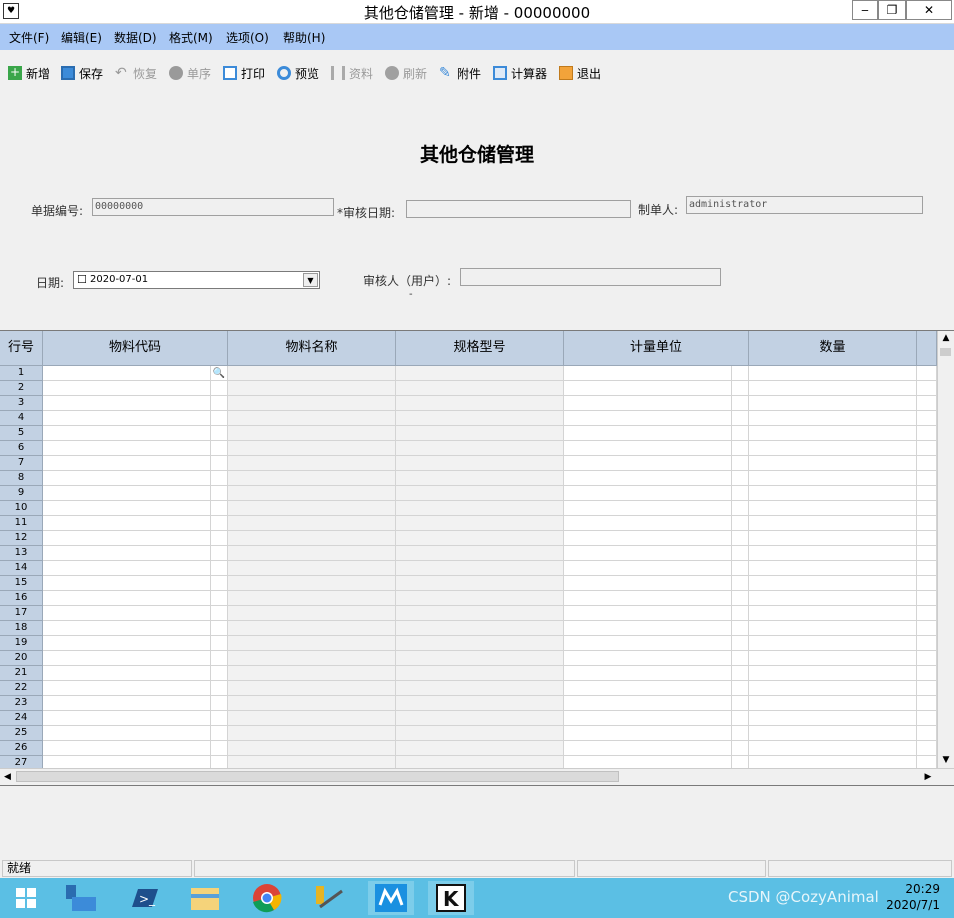 Image resolution: width=954 pixels, height=918 pixels. Describe the element at coordinates (21, 433) in the screenshot. I see `row-number: 5` at that location.